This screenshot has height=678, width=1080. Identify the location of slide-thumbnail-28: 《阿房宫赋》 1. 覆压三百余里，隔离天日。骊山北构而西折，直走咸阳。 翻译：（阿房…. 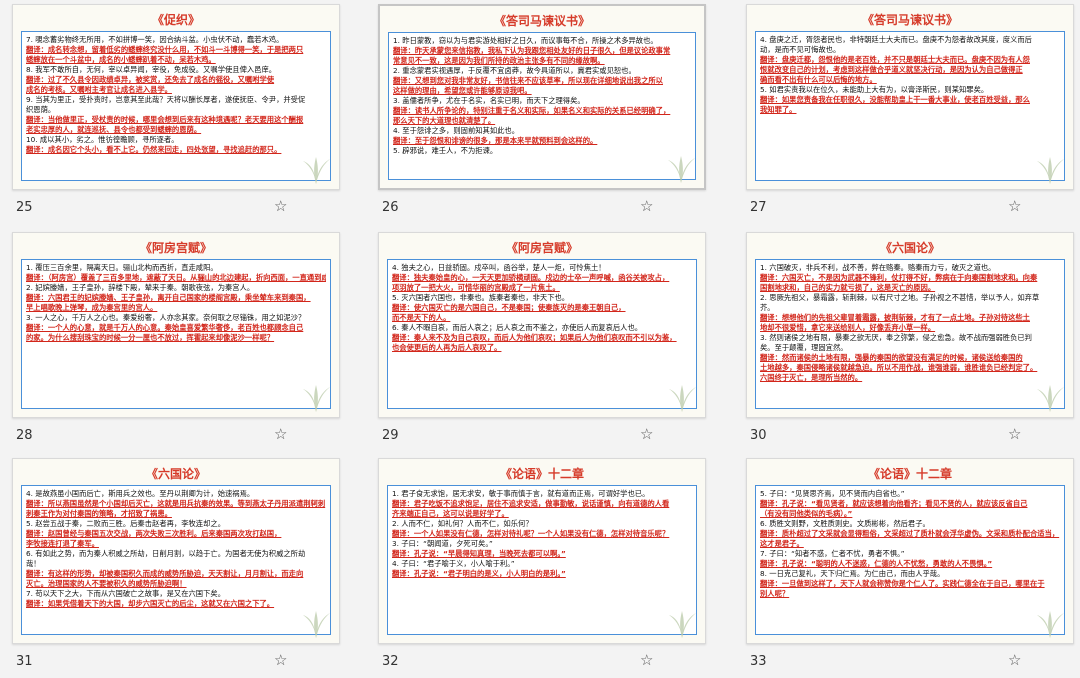
(177, 342).